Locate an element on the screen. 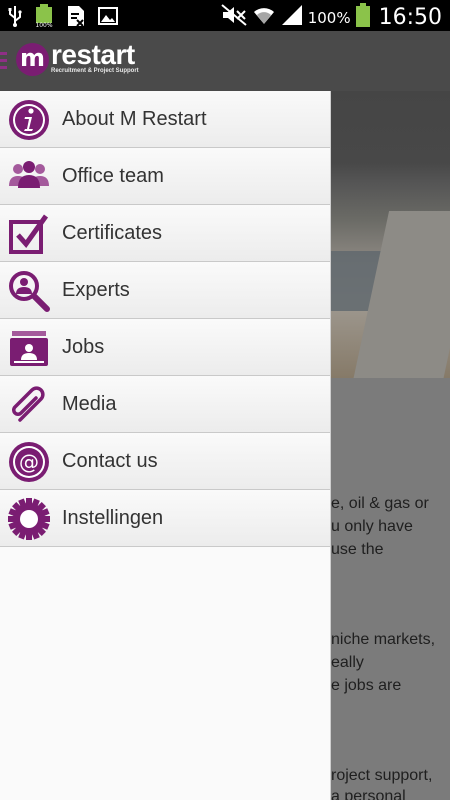 This screenshot has width=450, height=800. wifi-icon is located at coordinates (264, 17).